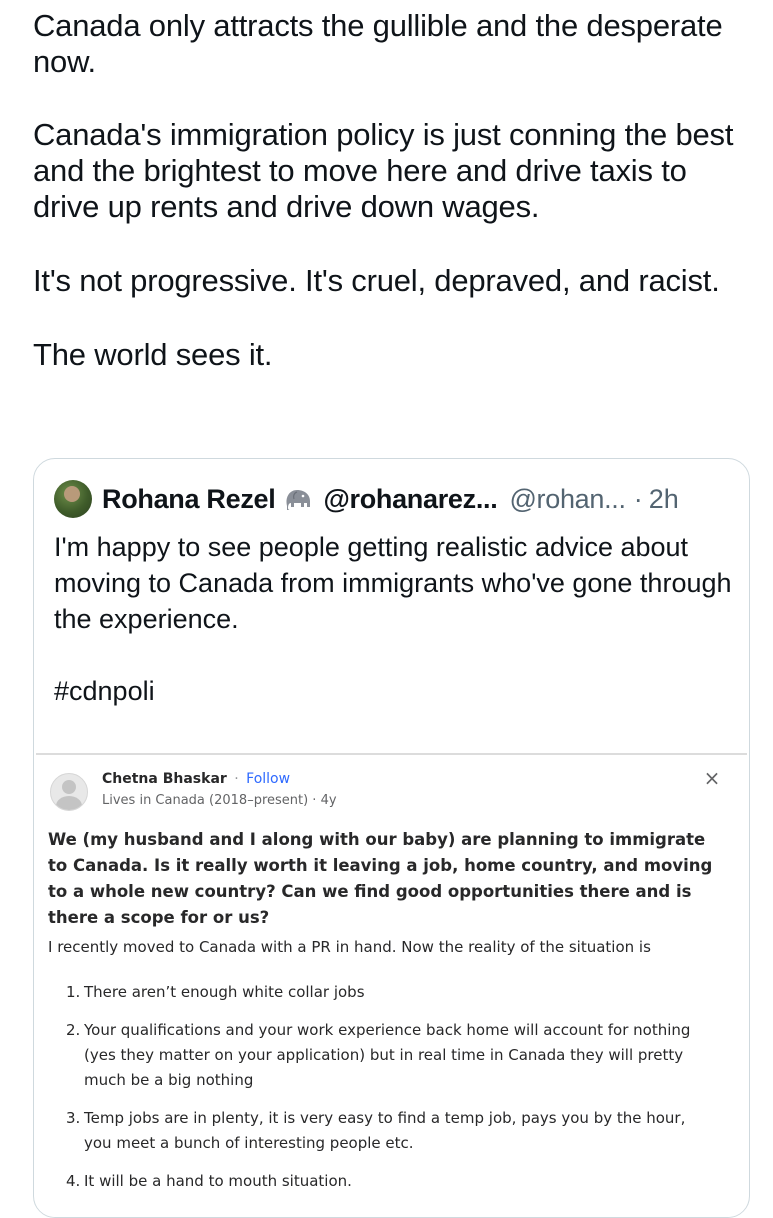  What do you see at coordinates (224, 992) in the screenshot?
I see `list-item-text: There aren’t enough white collar jobs` at bounding box center [224, 992].